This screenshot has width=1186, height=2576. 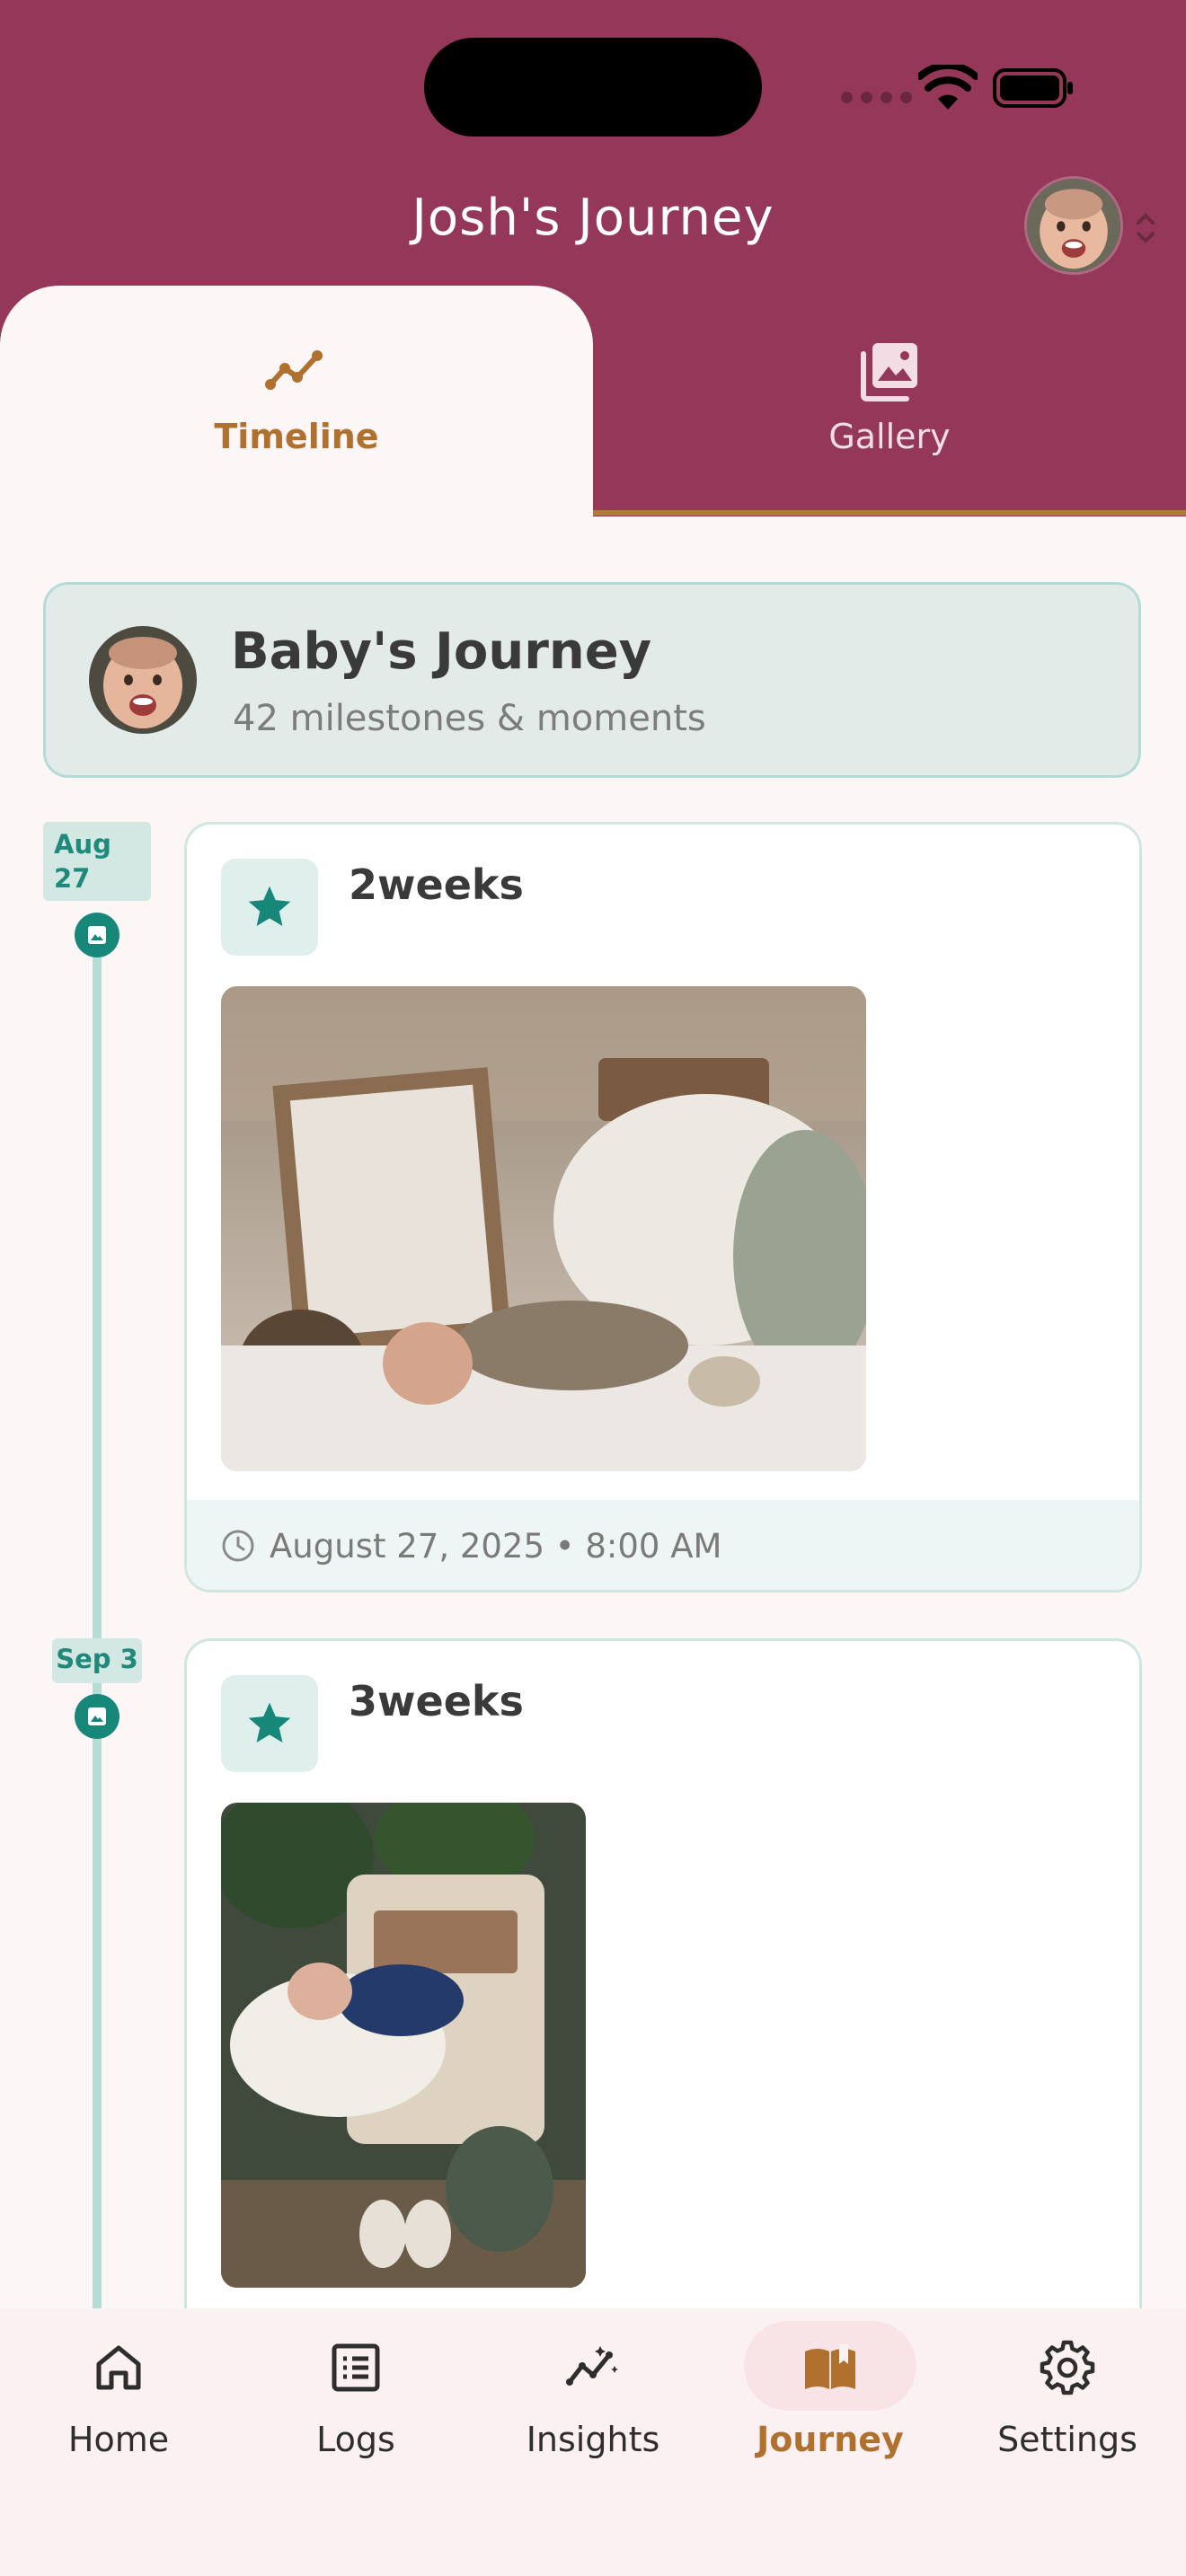 I want to click on milestone-title: 3weeks, so click(x=436, y=1701).